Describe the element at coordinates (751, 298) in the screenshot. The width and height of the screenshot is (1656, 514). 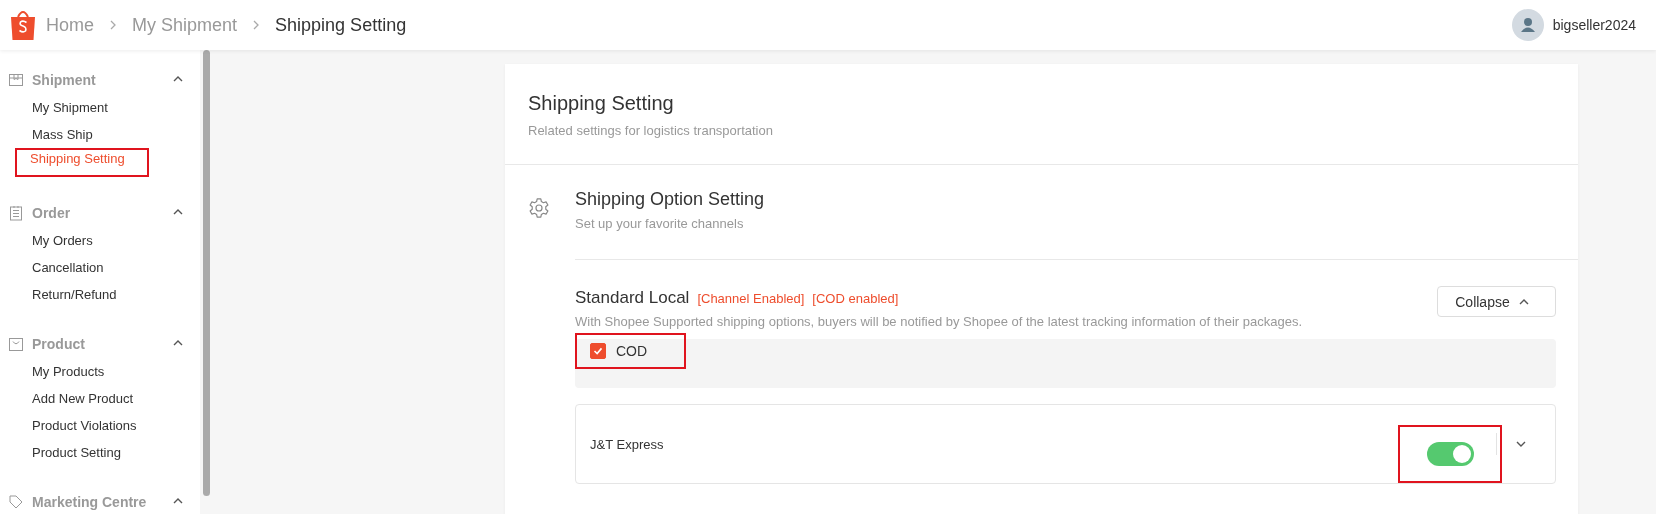
I see `status-tag: [Channel Enabled]` at that location.